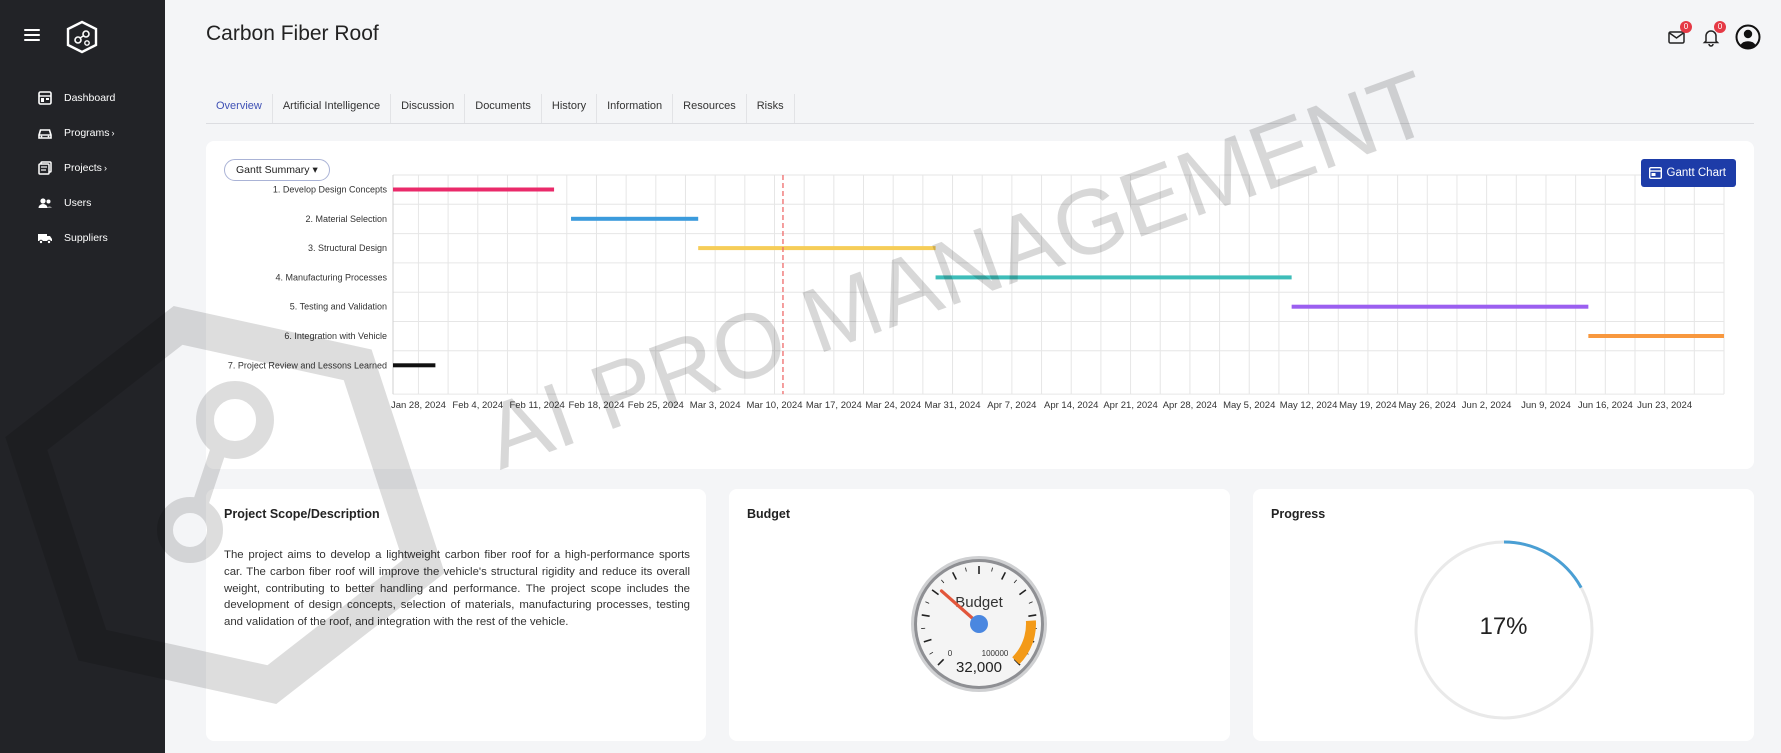  Describe the element at coordinates (418, 405) in the screenshot. I see `x-tick-label: Jan 28, 2024` at that location.